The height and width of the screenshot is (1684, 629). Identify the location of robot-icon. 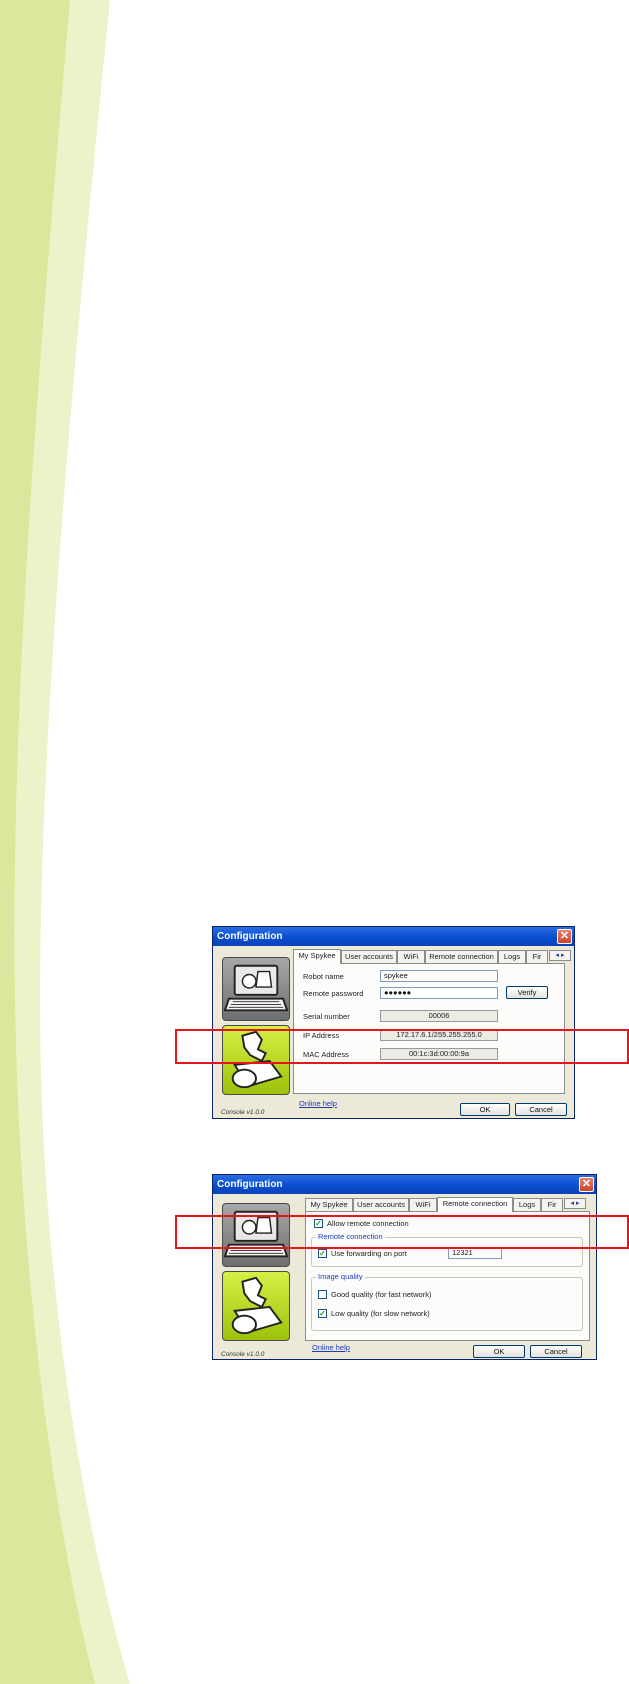
(257, 1305).